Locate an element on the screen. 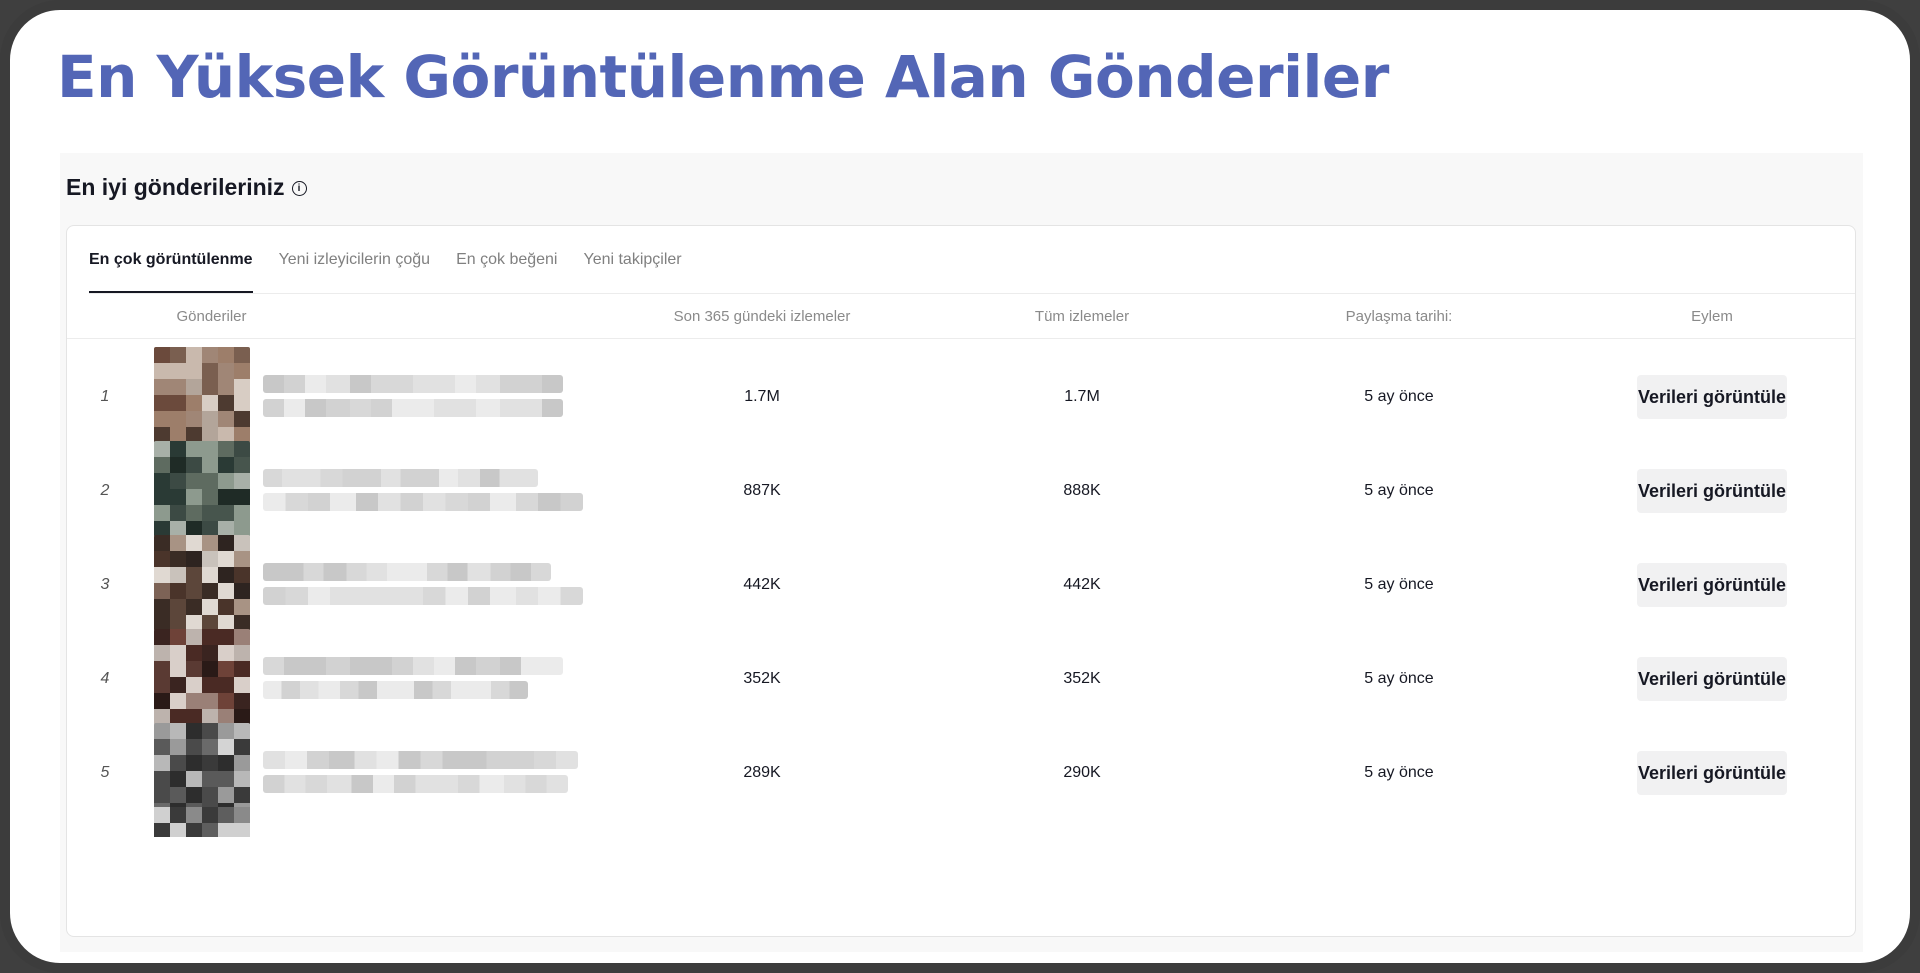  panel-heading: En iyi gönderileriniz i is located at coordinates (186, 187).